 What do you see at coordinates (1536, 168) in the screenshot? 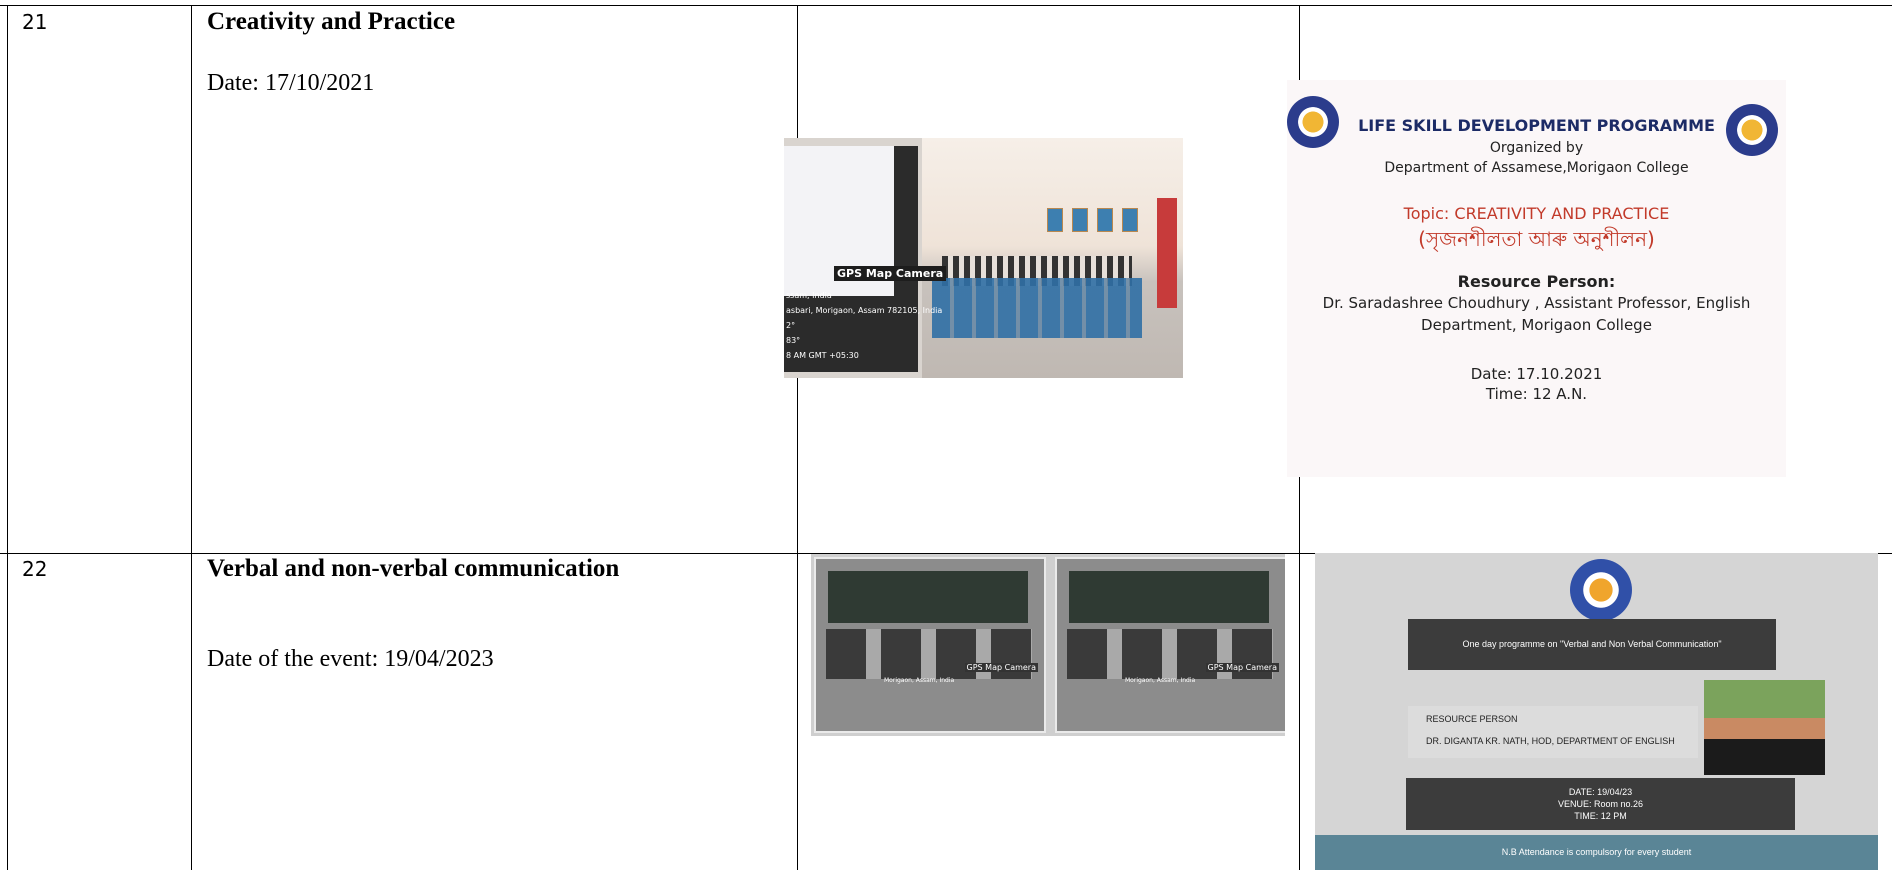
I see `poster-department: Department of Assamese,Morigaon College` at bounding box center [1536, 168].